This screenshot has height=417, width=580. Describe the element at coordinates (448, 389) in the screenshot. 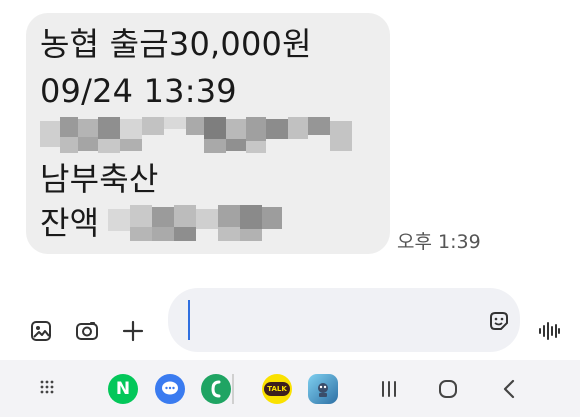

I see `home-icon` at that location.